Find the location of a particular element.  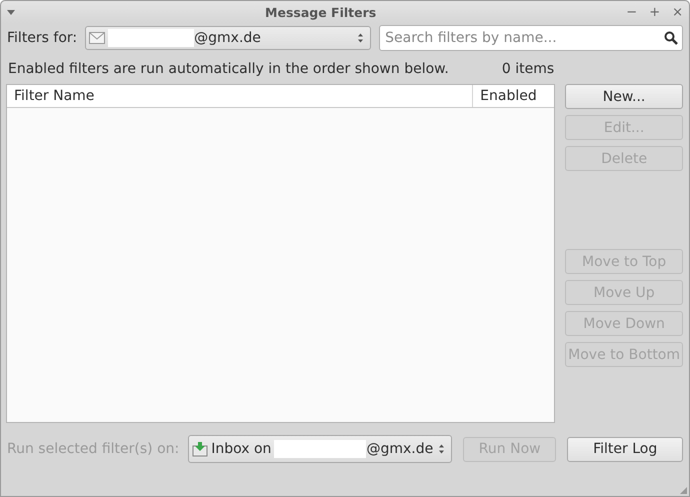

column-header: Filter Name is located at coordinates (240, 96).